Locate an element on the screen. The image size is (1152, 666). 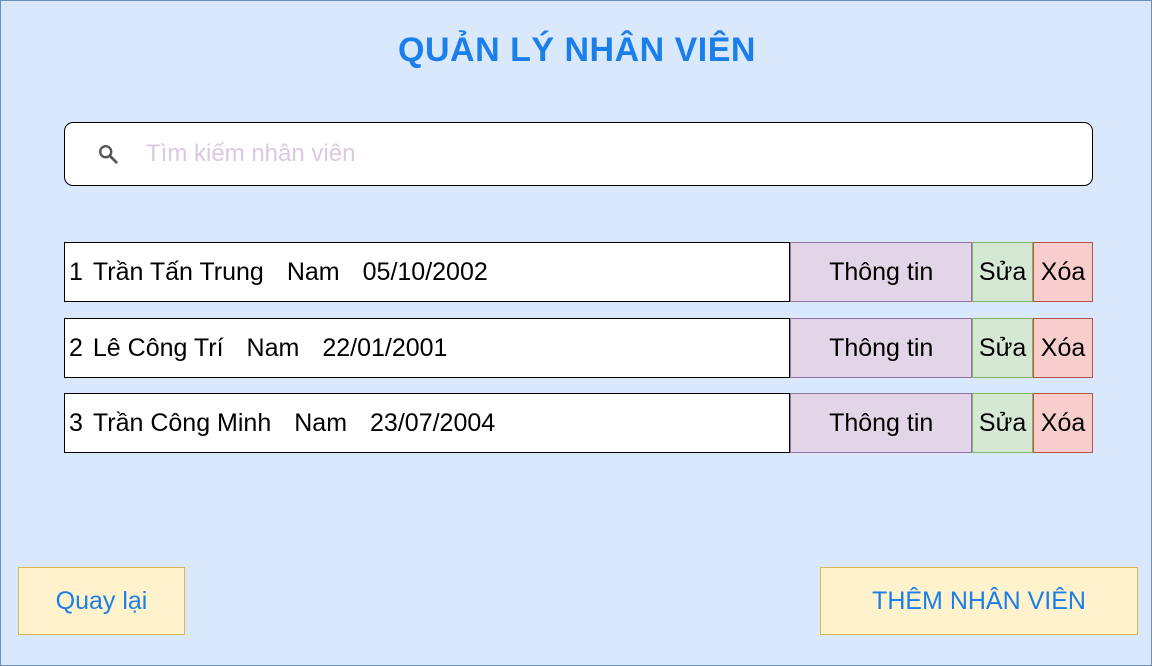
employee-birthdate: 23/07/2004 is located at coordinates (433, 422).